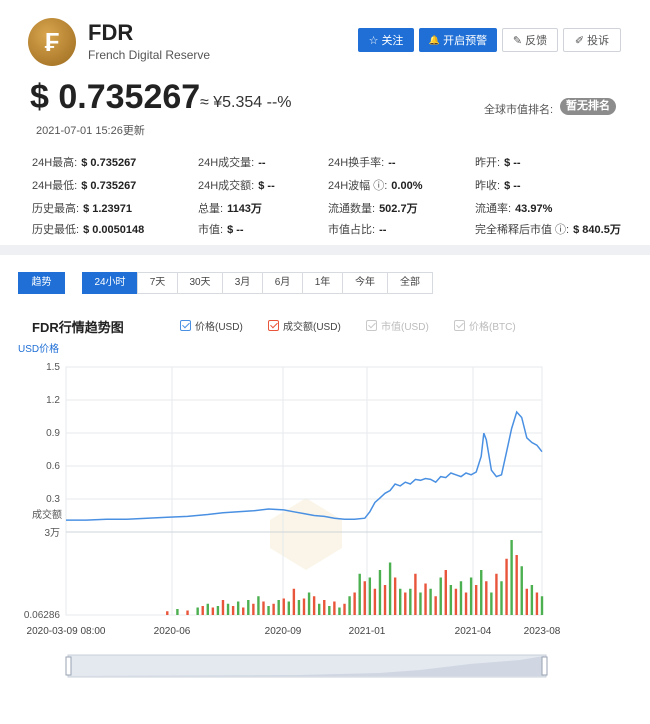 The image size is (650, 724). I want to click on zoom-handle-left, so click(68, 666).